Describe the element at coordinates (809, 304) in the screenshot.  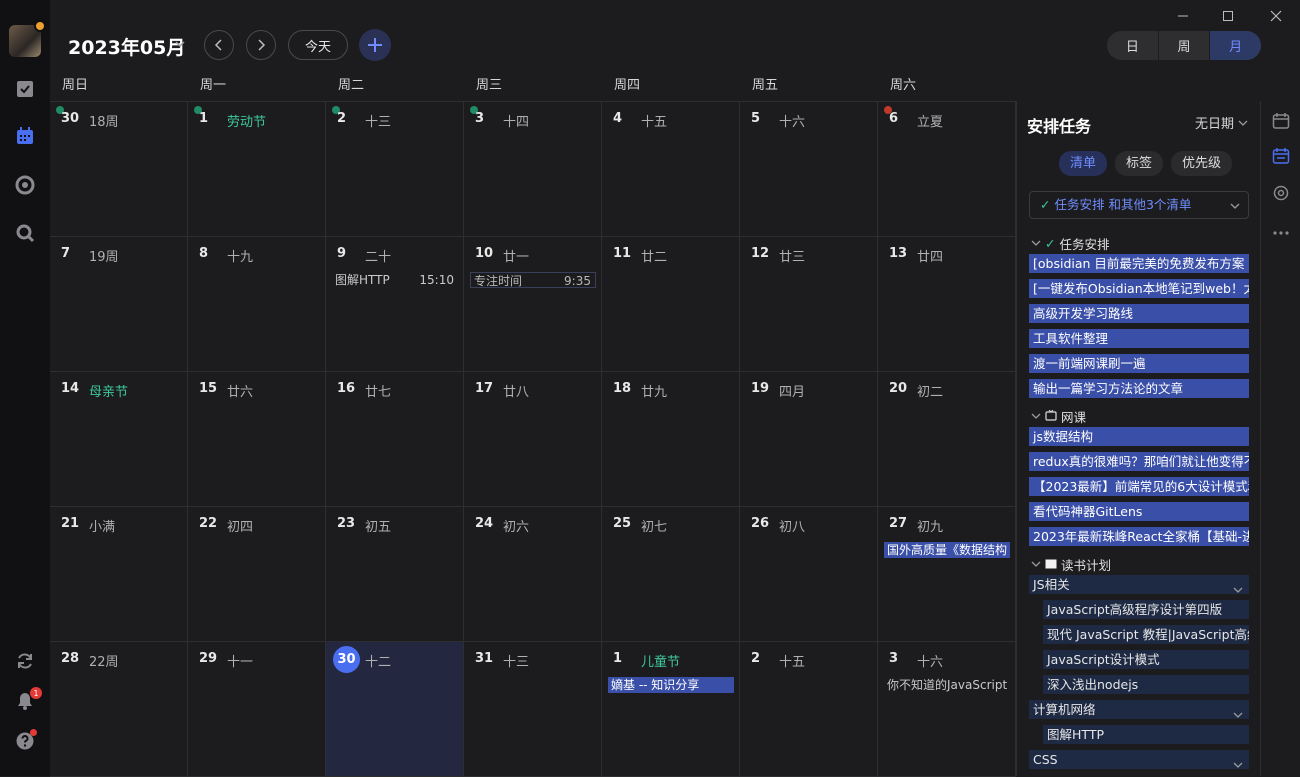
I see `day-cell: 12 廿三` at that location.